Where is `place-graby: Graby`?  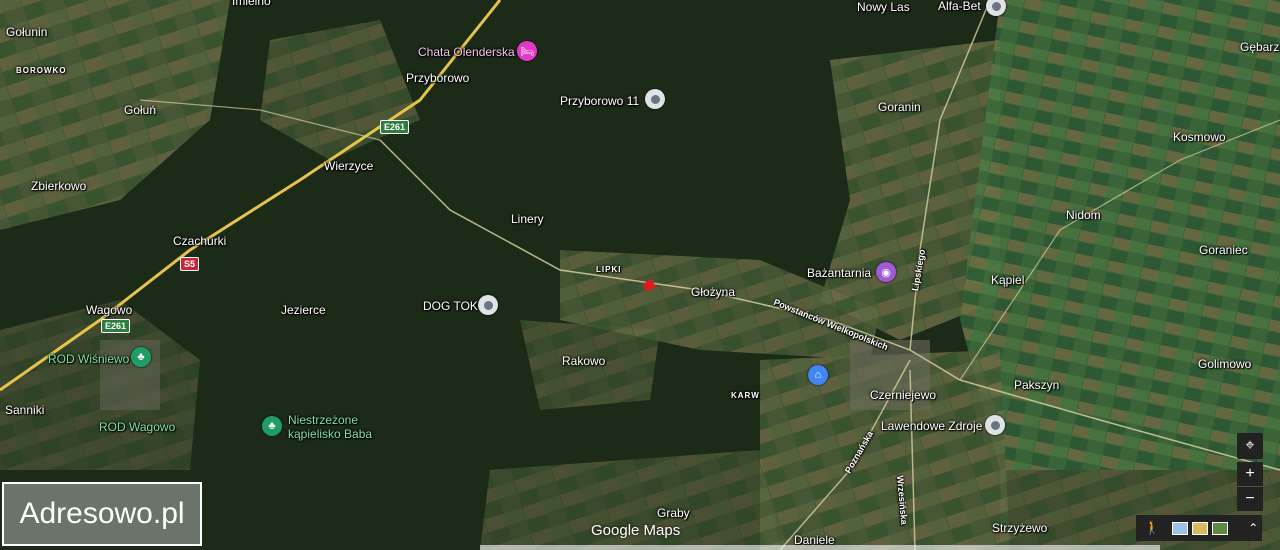
place-graby: Graby is located at coordinates (673, 513).